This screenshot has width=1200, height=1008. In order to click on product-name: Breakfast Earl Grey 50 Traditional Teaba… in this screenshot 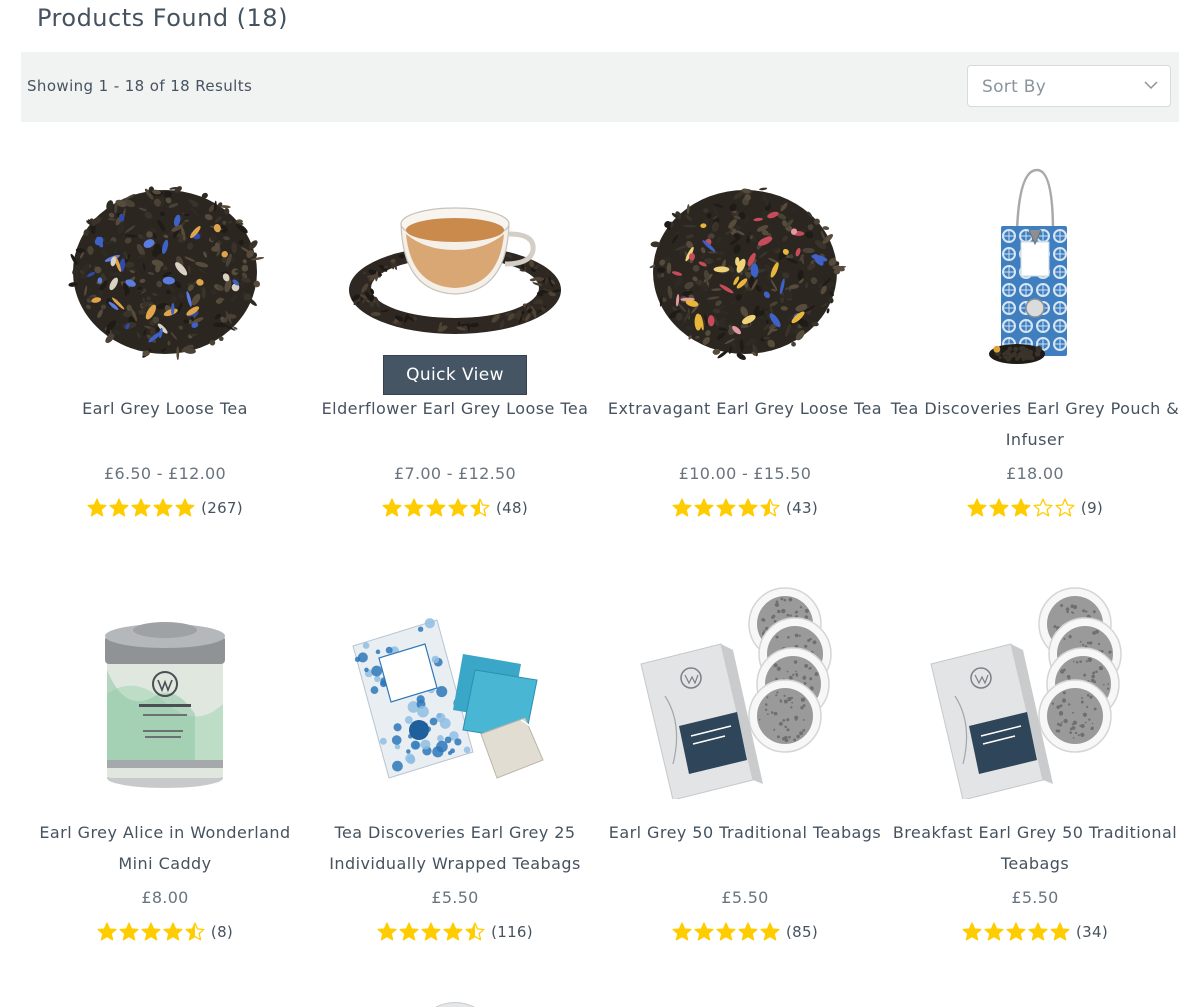, I will do `click(1035, 848)`.